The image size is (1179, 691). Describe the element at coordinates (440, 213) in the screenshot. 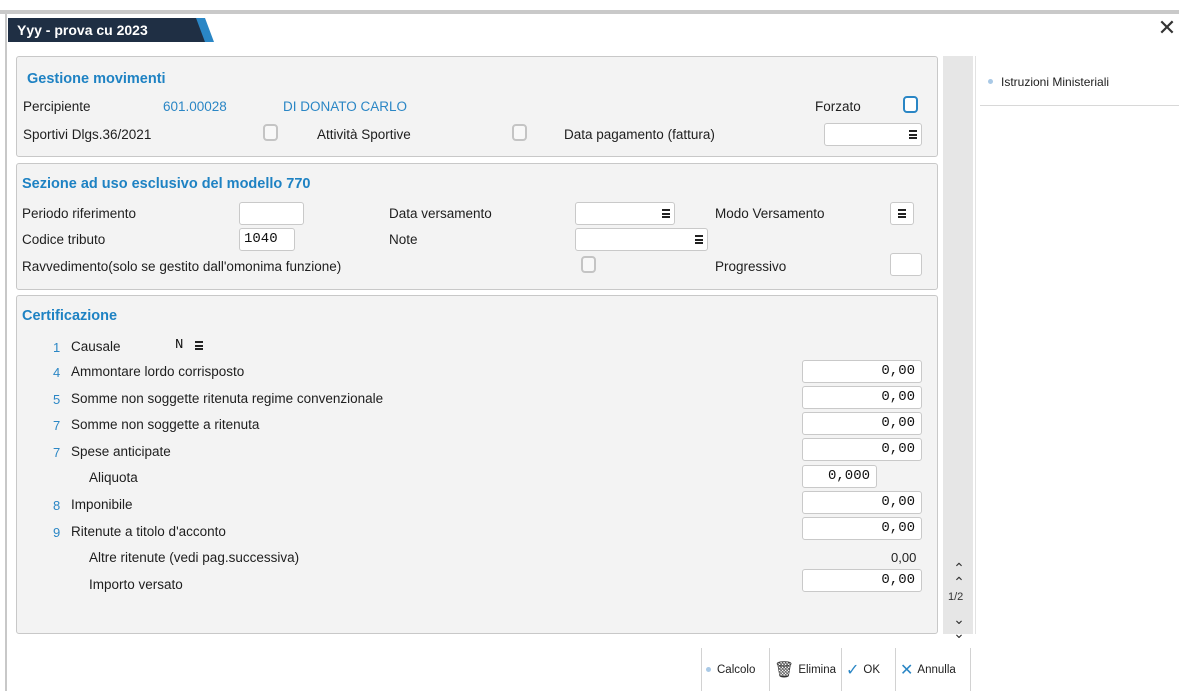

I see `data-versamento-label: Data versamento` at that location.